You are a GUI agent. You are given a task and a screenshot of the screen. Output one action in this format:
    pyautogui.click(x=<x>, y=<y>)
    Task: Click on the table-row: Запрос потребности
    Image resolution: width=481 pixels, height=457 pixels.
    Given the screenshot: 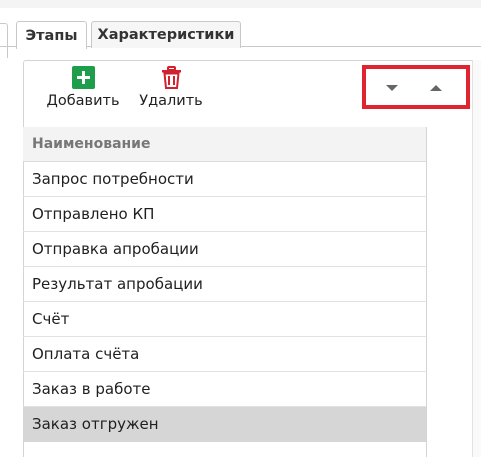 What is the action you would take?
    pyautogui.click(x=224, y=179)
    